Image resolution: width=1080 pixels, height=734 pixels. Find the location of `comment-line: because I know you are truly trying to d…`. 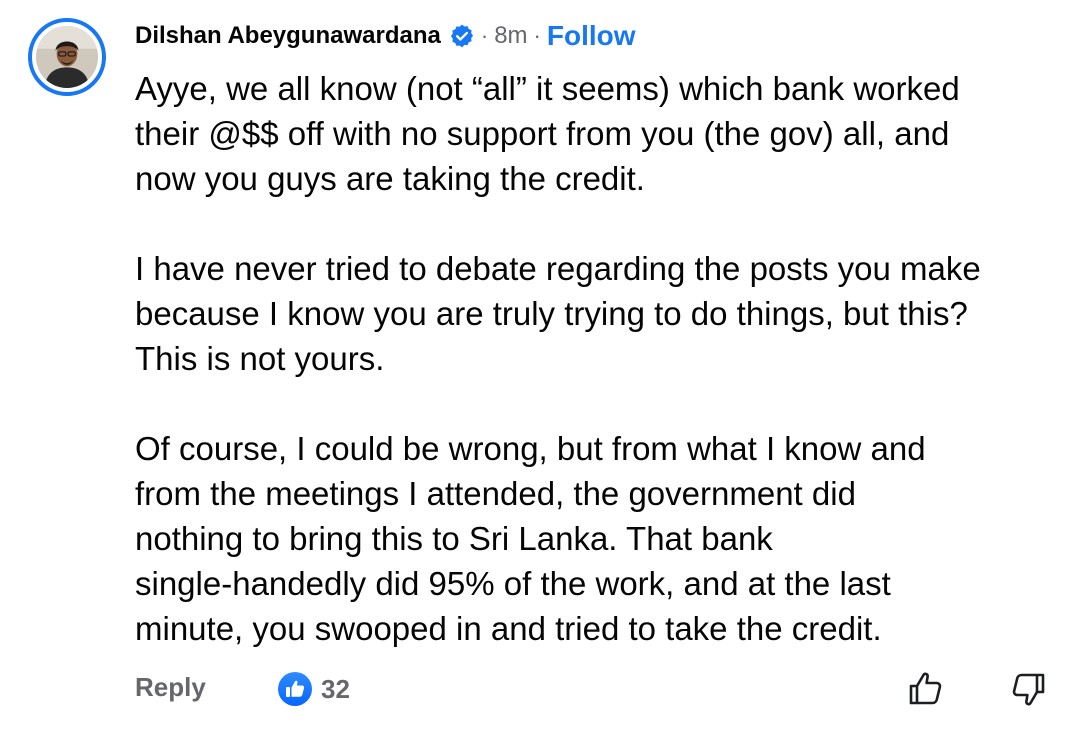

comment-line: because I know you are truly trying to d… is located at coordinates (551, 313).